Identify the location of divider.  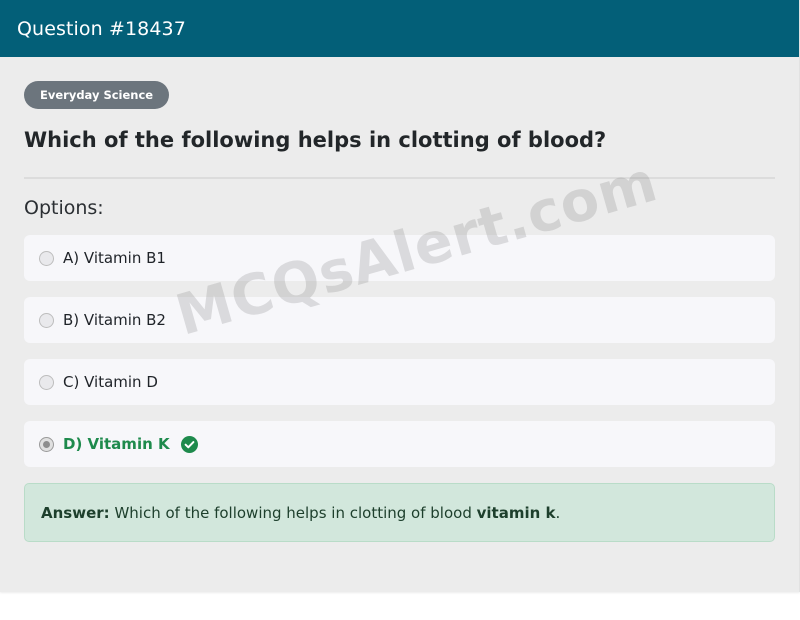
(399, 178).